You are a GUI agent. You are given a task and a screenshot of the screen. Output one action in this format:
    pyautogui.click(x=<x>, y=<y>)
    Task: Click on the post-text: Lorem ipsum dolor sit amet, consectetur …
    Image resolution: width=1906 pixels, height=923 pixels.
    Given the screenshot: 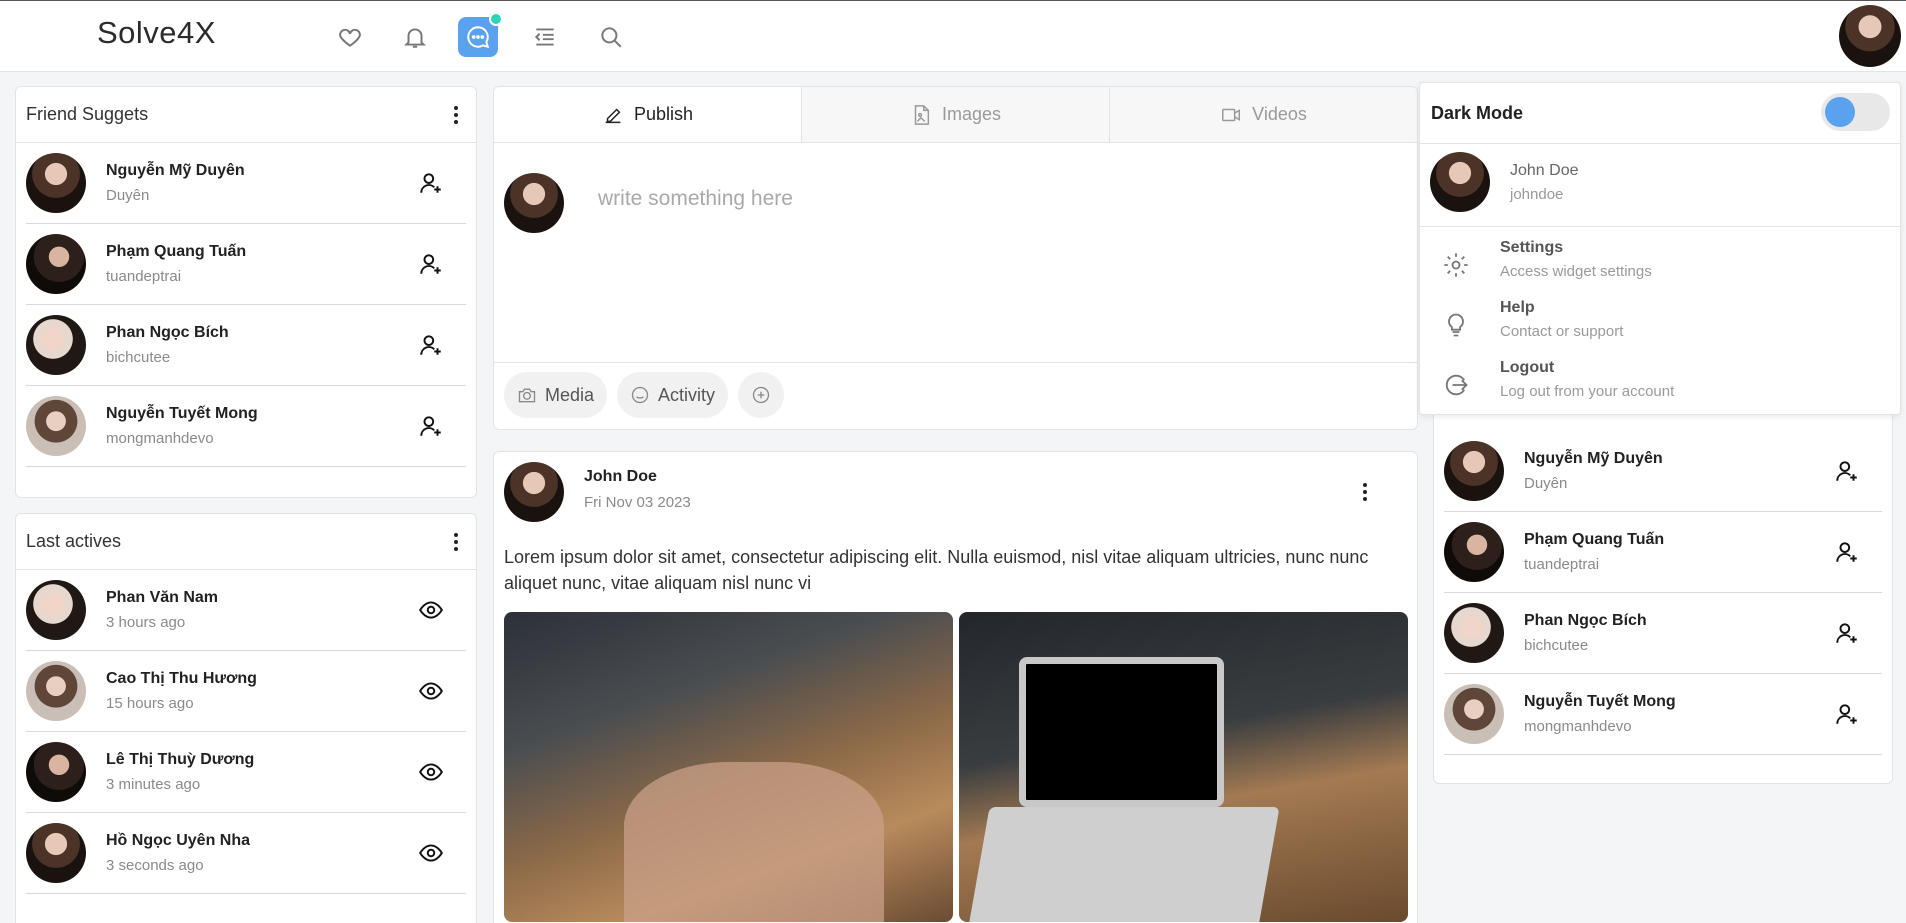 What is the action you would take?
    pyautogui.click(x=936, y=570)
    